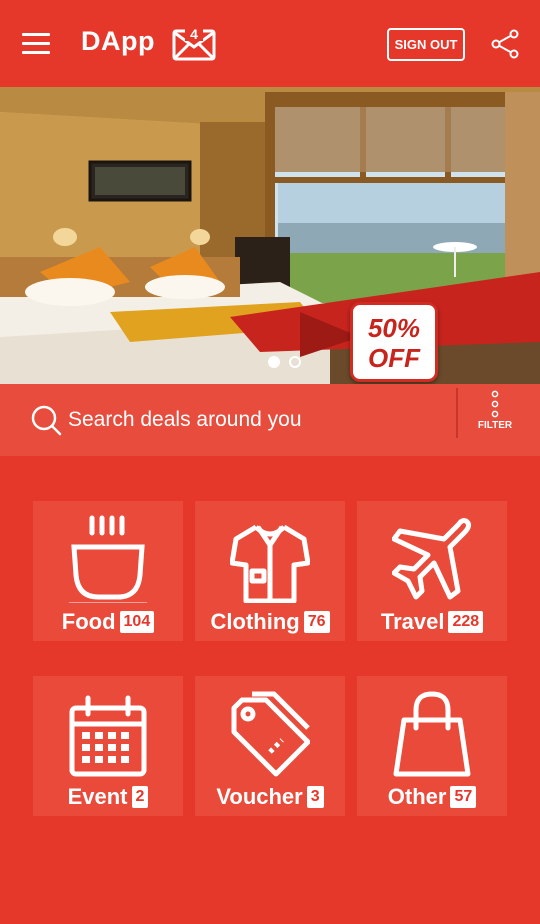 This screenshot has height=924, width=540. What do you see at coordinates (274, 362) in the screenshot?
I see `carousel-dot-active` at bounding box center [274, 362].